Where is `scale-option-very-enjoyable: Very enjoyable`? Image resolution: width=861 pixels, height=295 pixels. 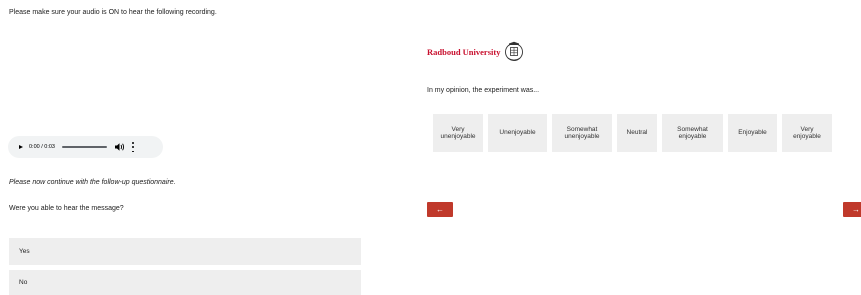
scale-option-very-enjoyable: Very enjoyable is located at coordinates (807, 133).